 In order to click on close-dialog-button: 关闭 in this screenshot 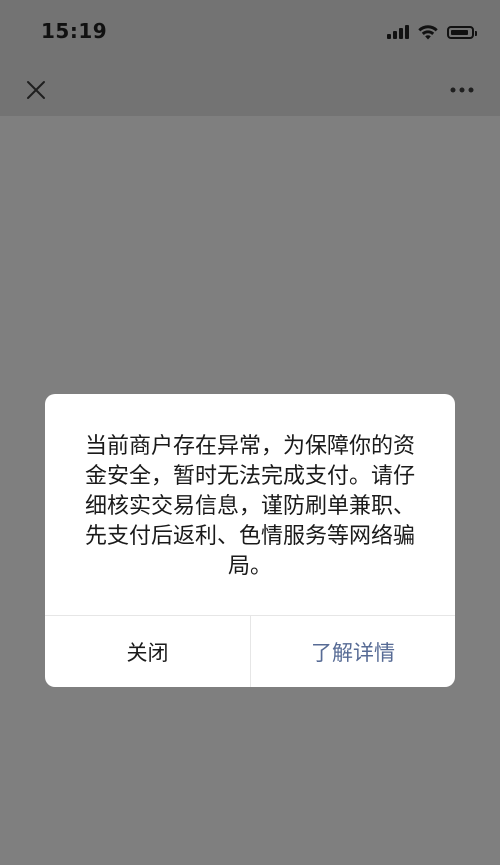, I will do `click(147, 651)`.